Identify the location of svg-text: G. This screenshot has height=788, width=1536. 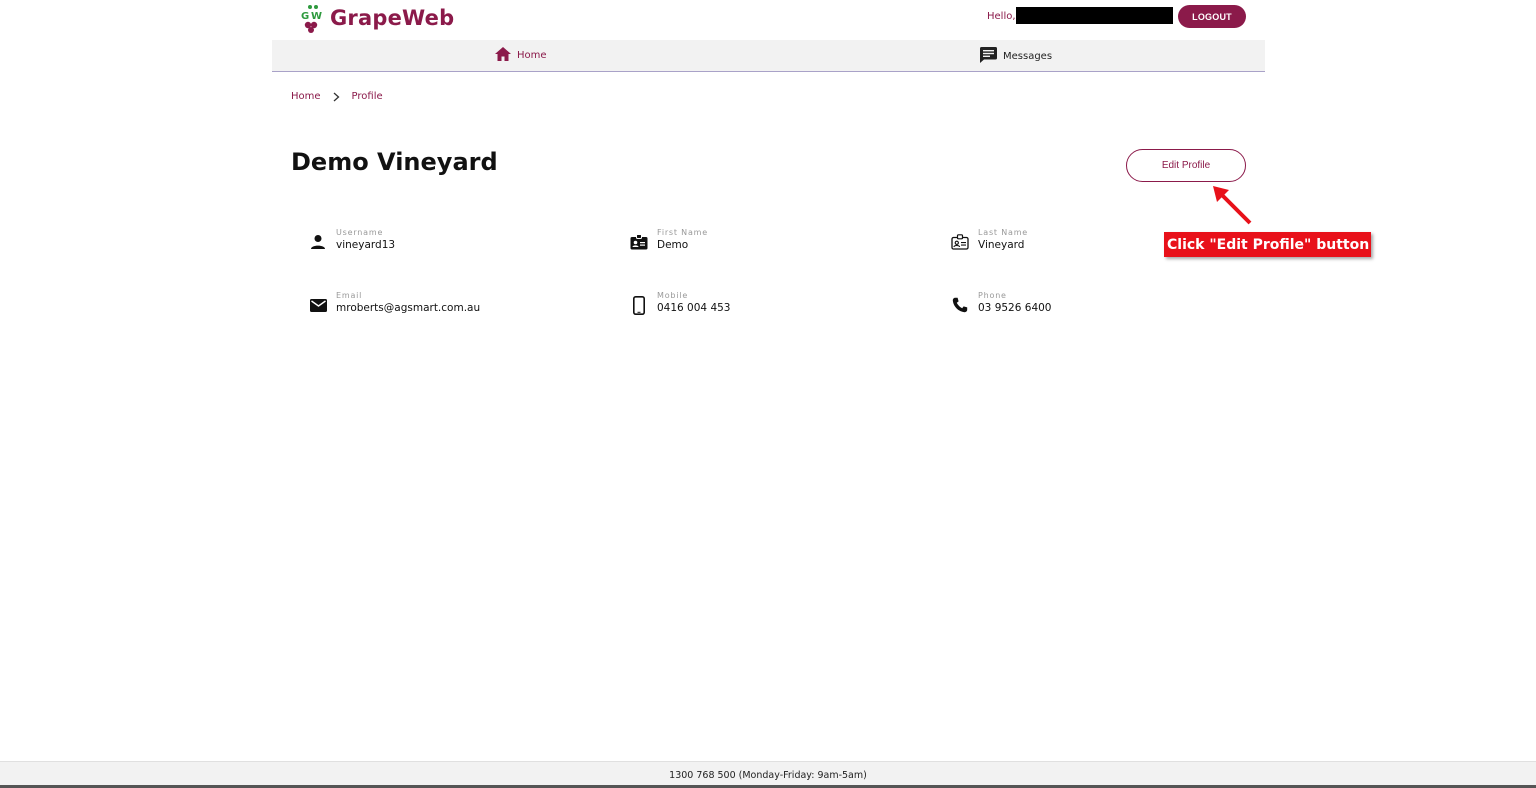
(305, 16).